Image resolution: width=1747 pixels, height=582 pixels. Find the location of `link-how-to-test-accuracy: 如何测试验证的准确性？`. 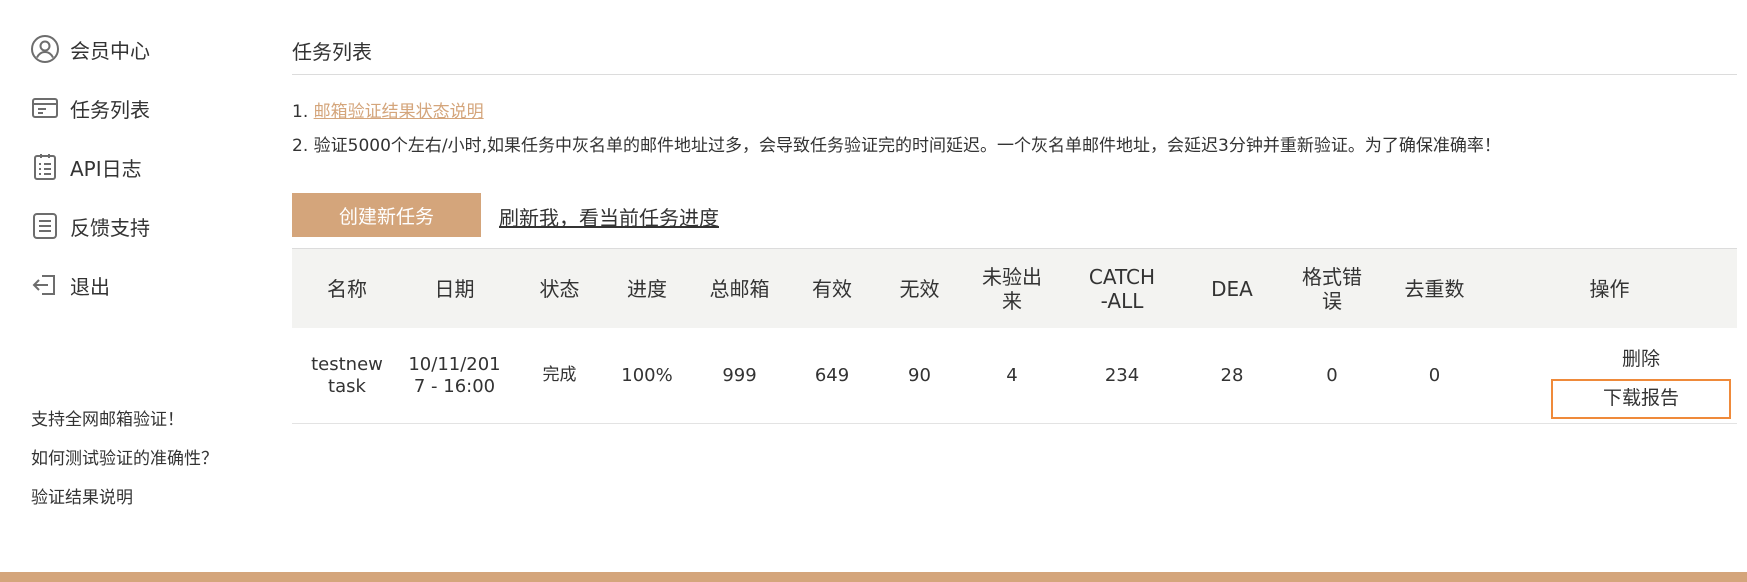

link-how-to-test-accuracy: 如何测试验证的准确性？ is located at coordinates (124, 456).